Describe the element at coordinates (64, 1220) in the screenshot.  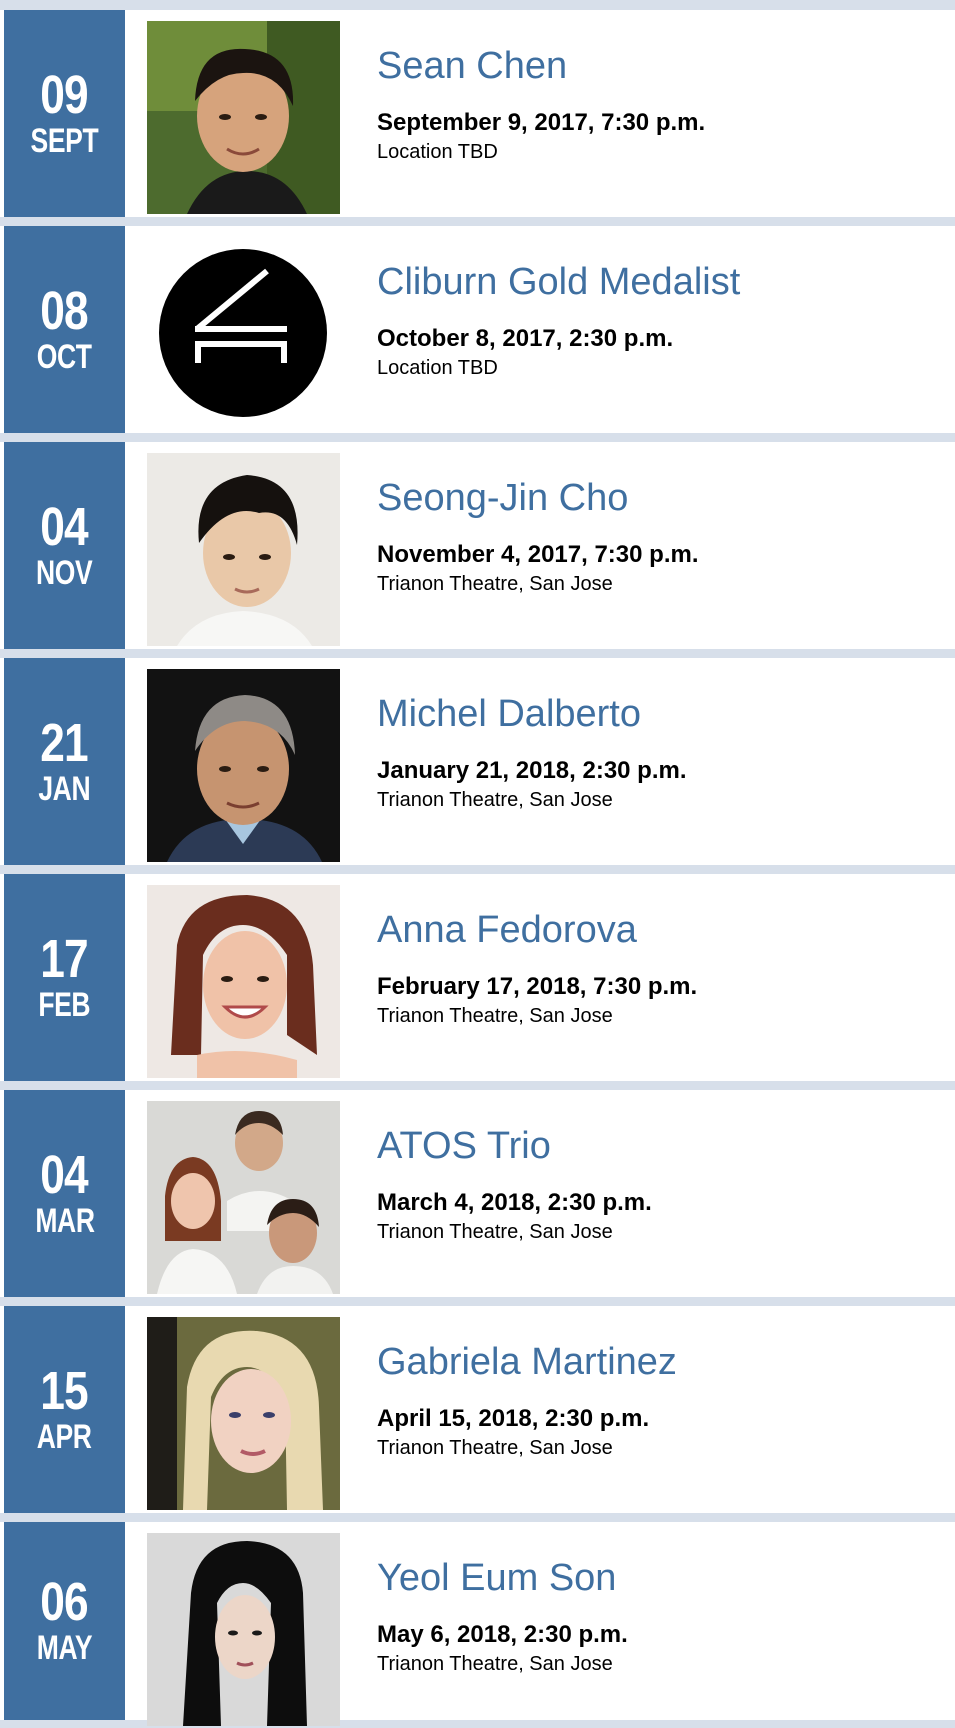
I see `event-month: MAR` at that location.